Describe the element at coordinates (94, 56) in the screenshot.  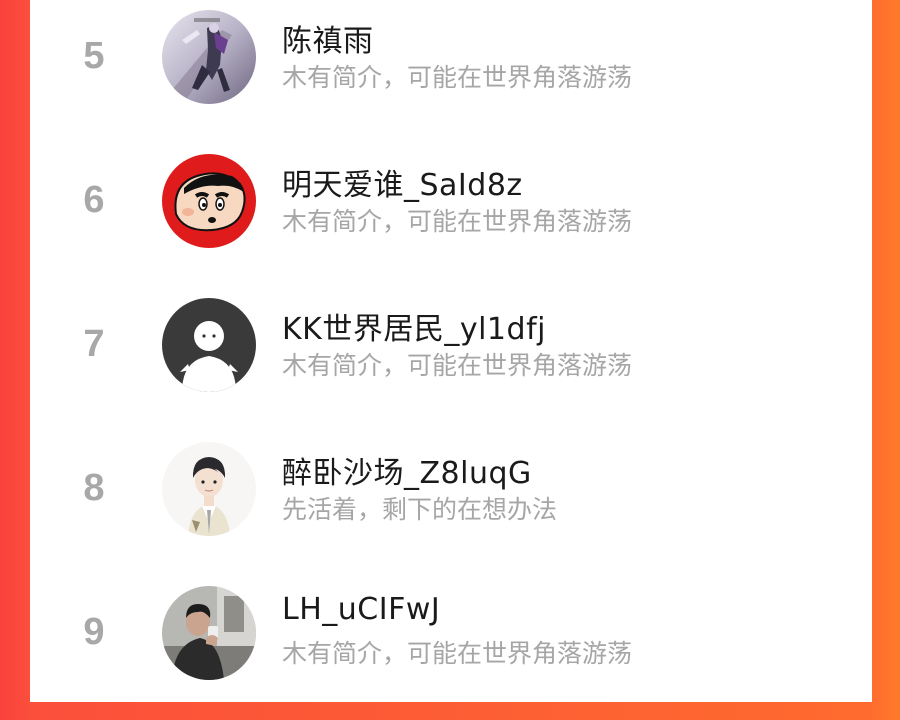
I see `rank-number: 5` at that location.